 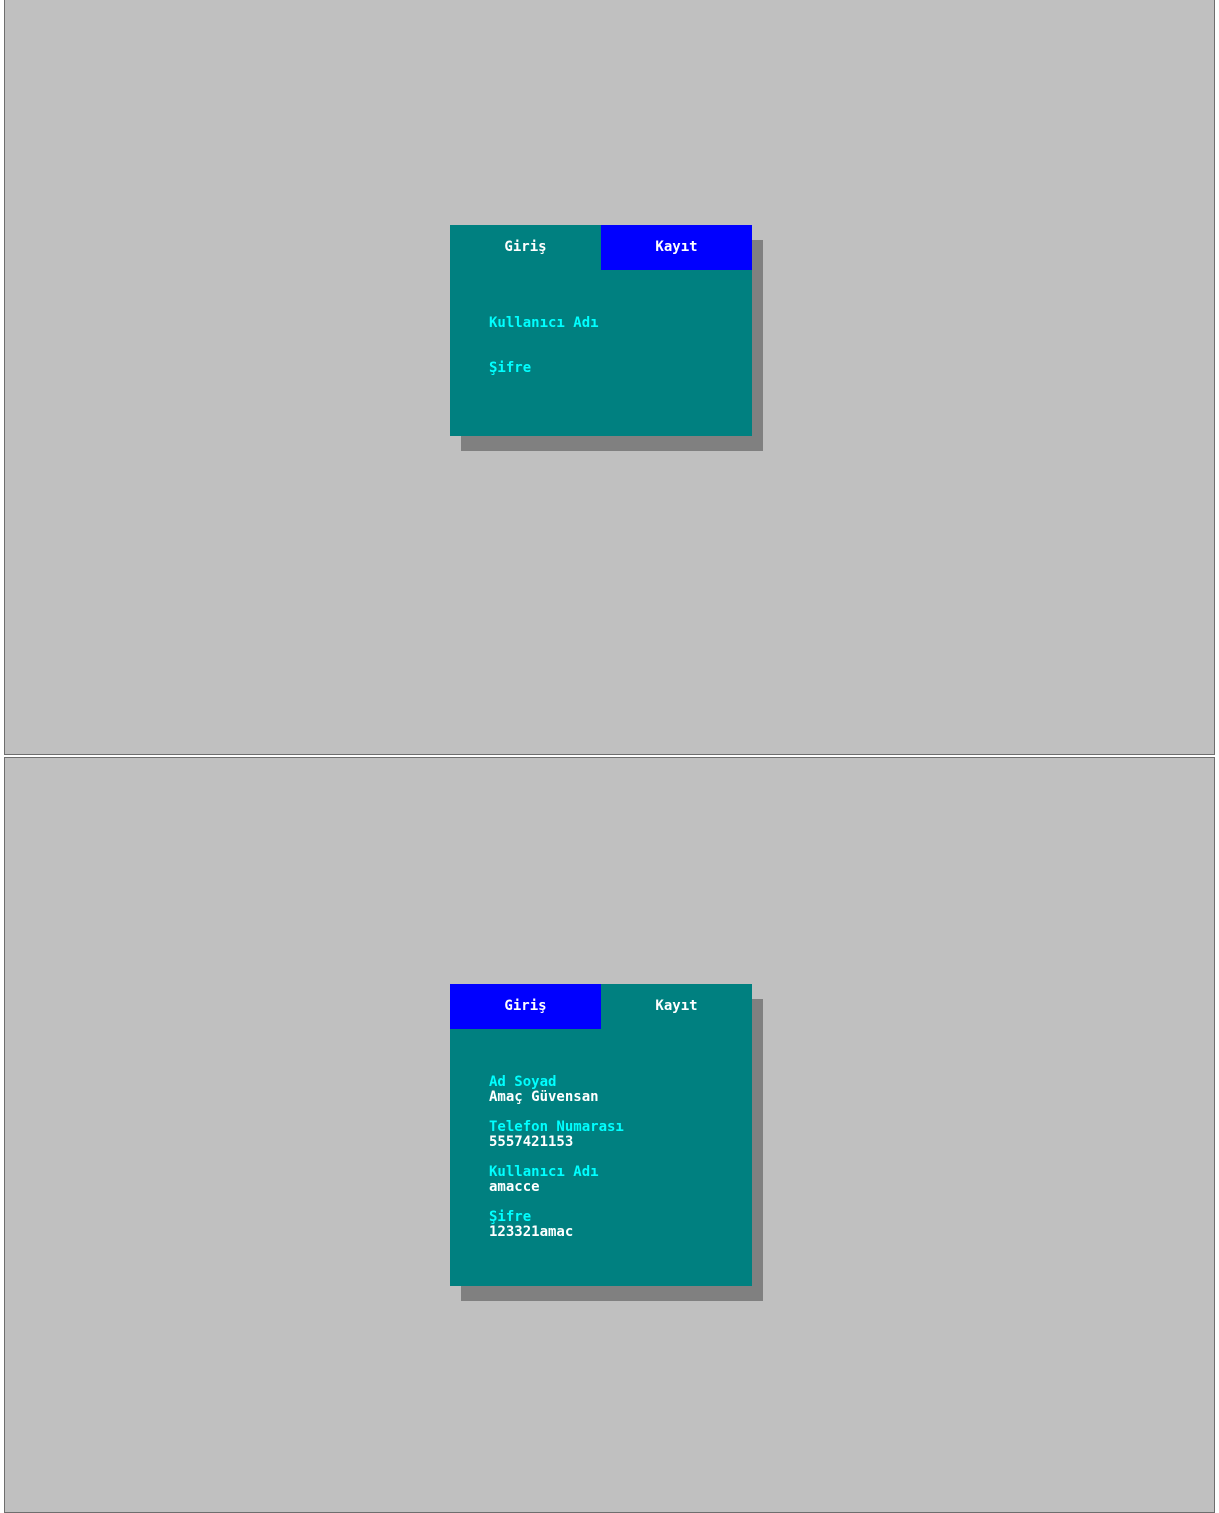 I want to click on phone-field: Telefon Numarası 5557421153, so click(x=609, y=1135).